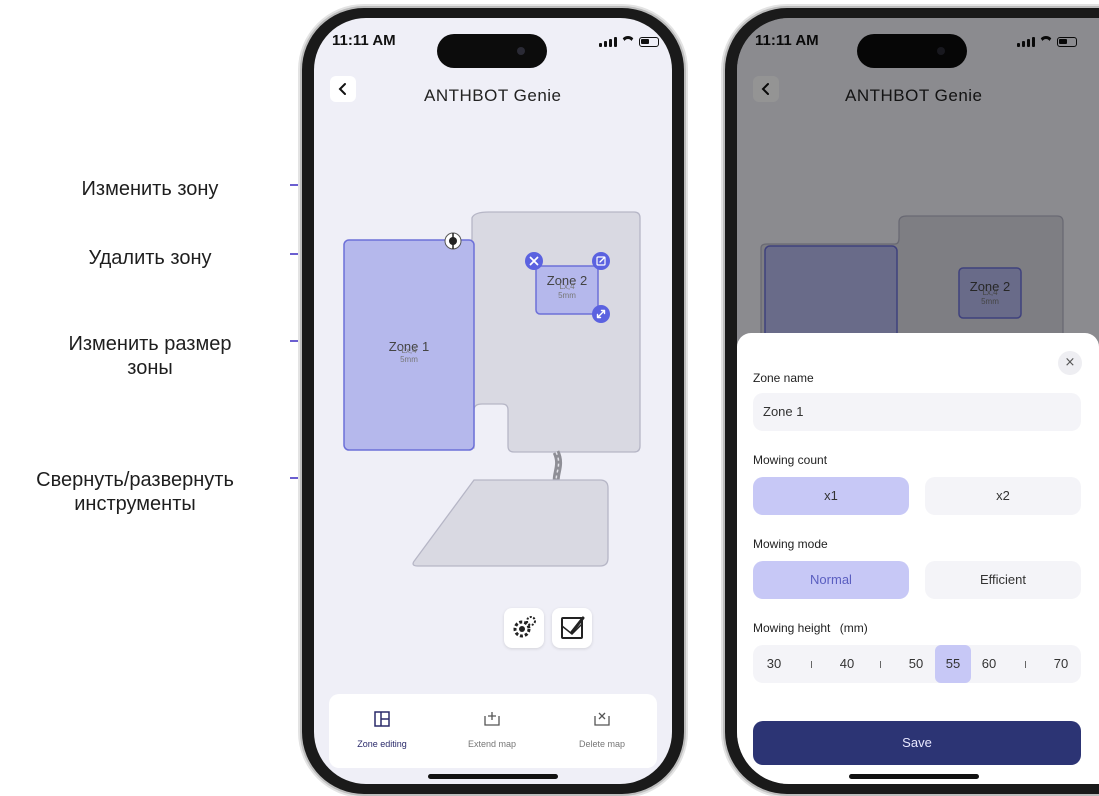  What do you see at coordinates (493, 95) in the screenshot?
I see `page-title: ANTHBOT Genie` at bounding box center [493, 95].